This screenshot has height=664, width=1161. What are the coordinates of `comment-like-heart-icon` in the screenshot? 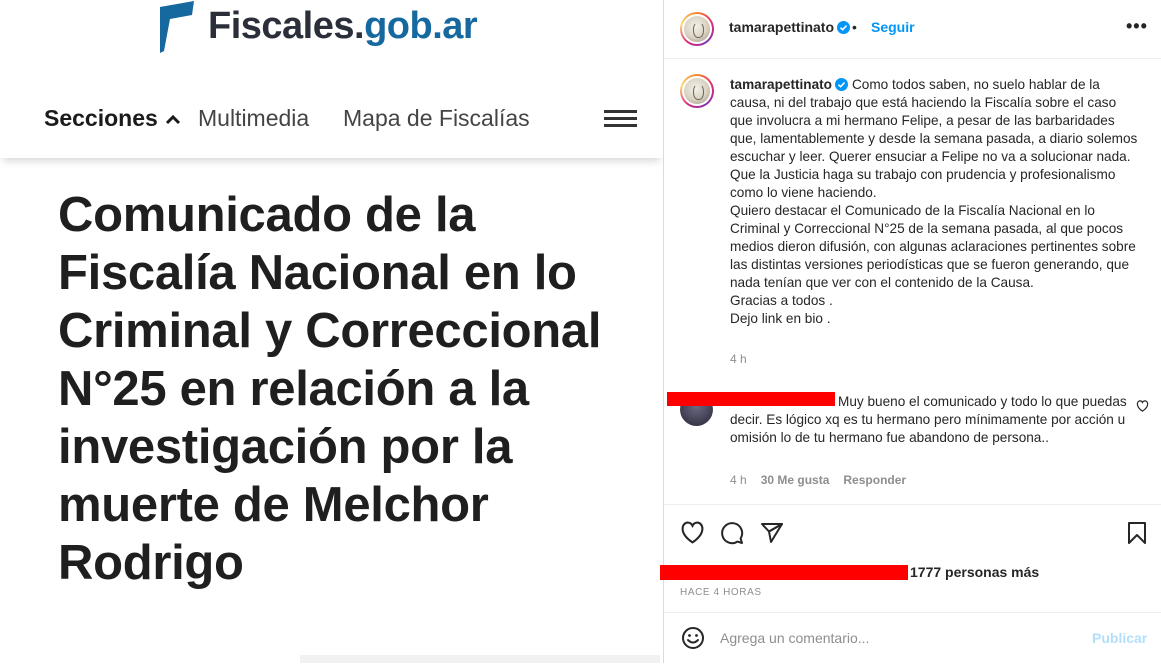 It's located at (1142, 406).